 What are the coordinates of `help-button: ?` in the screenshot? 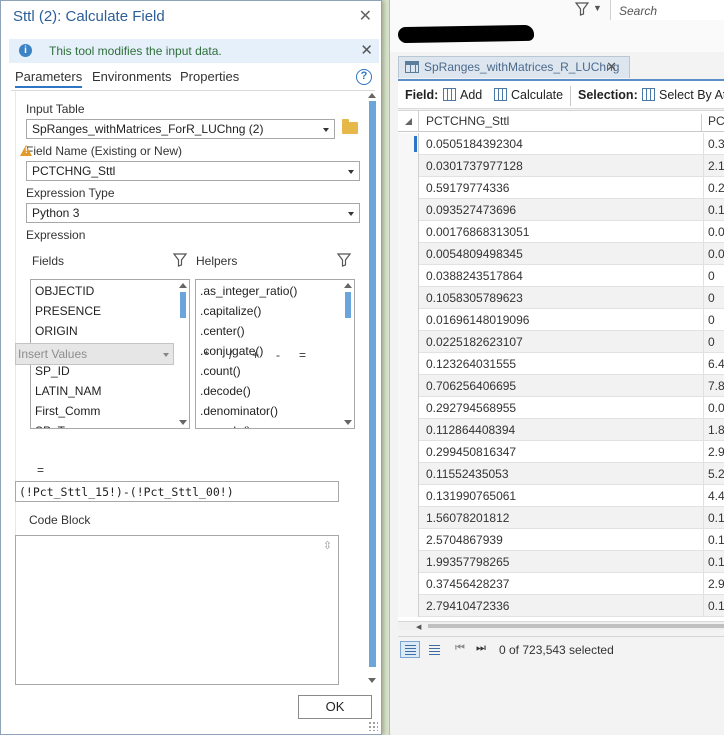 It's located at (364, 77).